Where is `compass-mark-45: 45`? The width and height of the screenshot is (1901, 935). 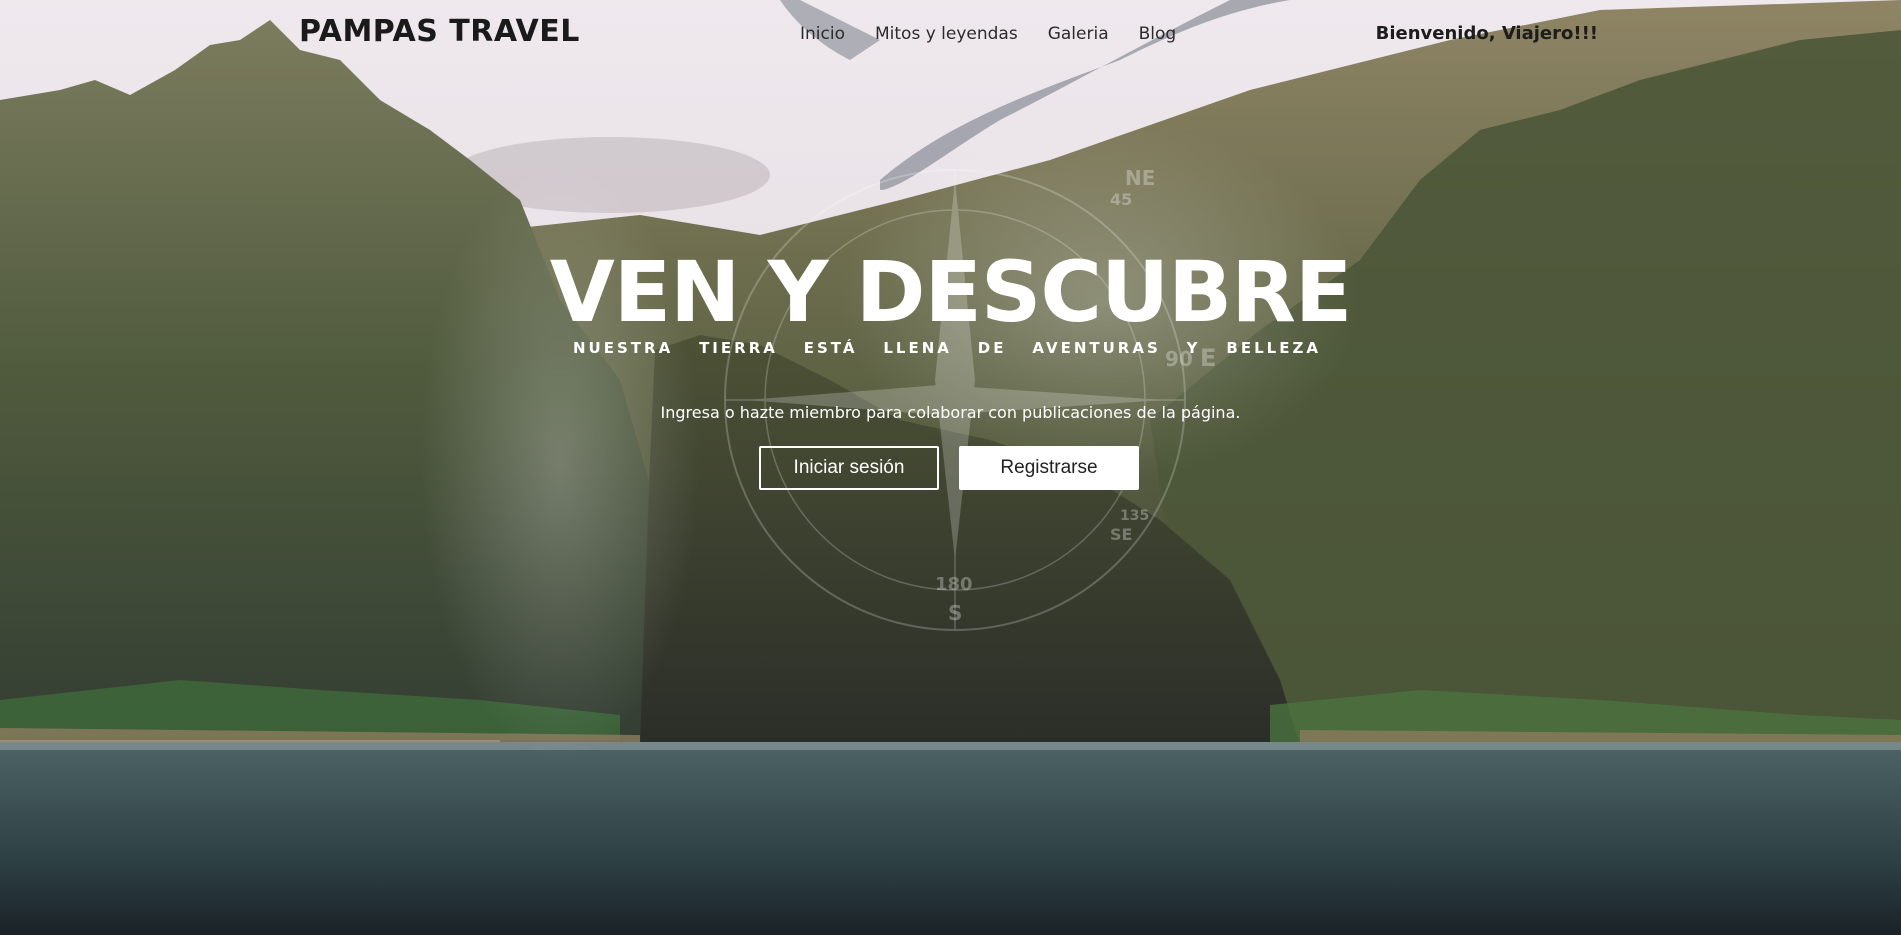 compass-mark-45: 45 is located at coordinates (1121, 199).